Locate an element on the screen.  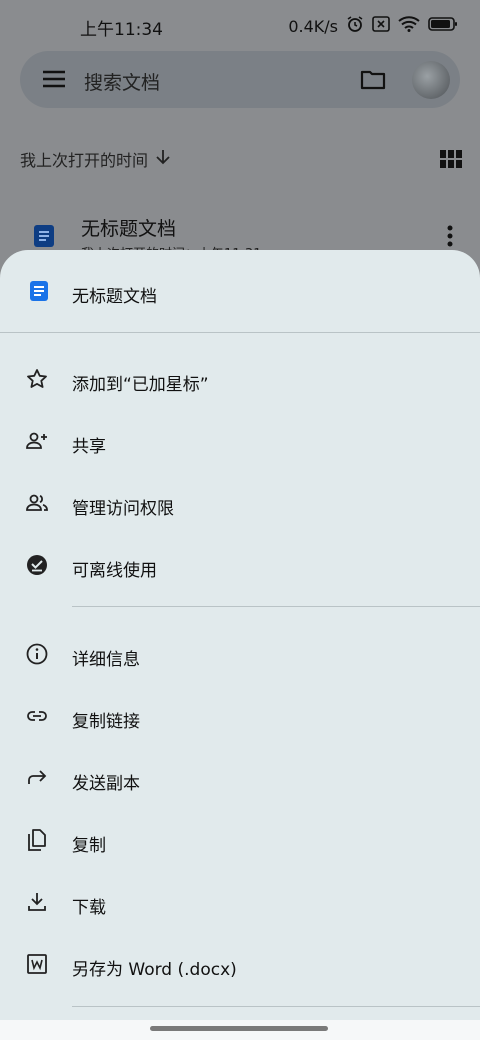
forward-icon is located at coordinates (37, 778).